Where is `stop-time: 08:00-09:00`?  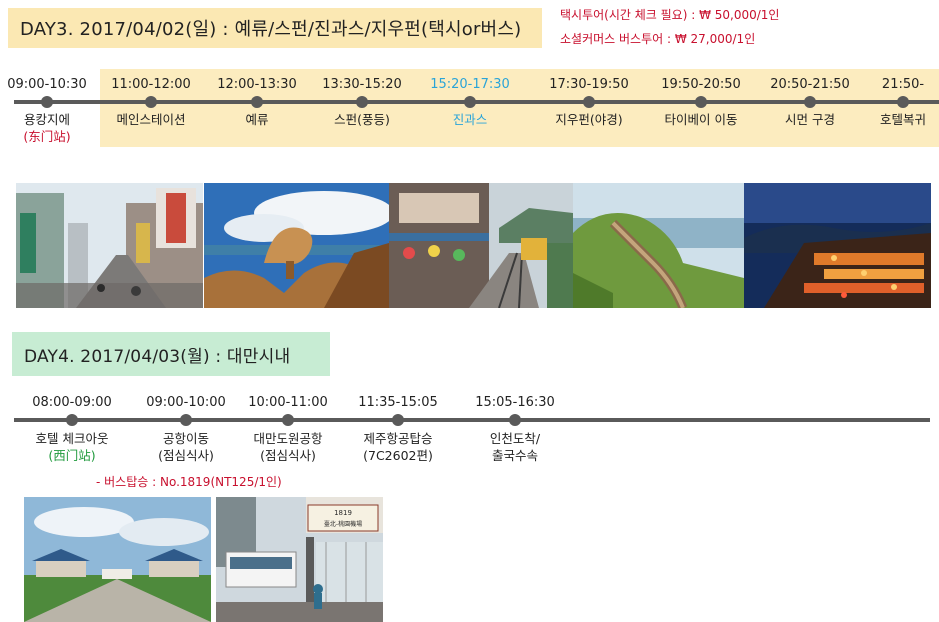
stop-time: 08:00-09:00 is located at coordinates (72, 402).